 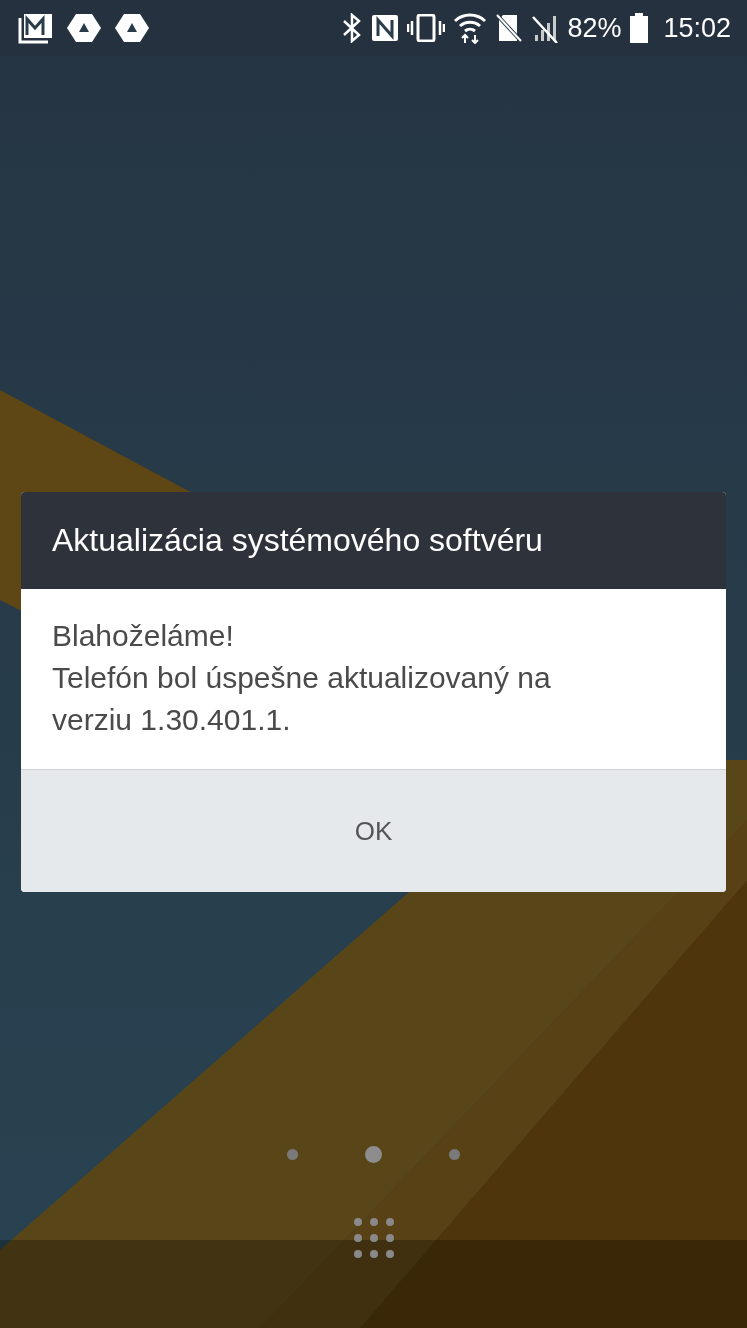 I want to click on nfc-icon, so click(x=385, y=28).